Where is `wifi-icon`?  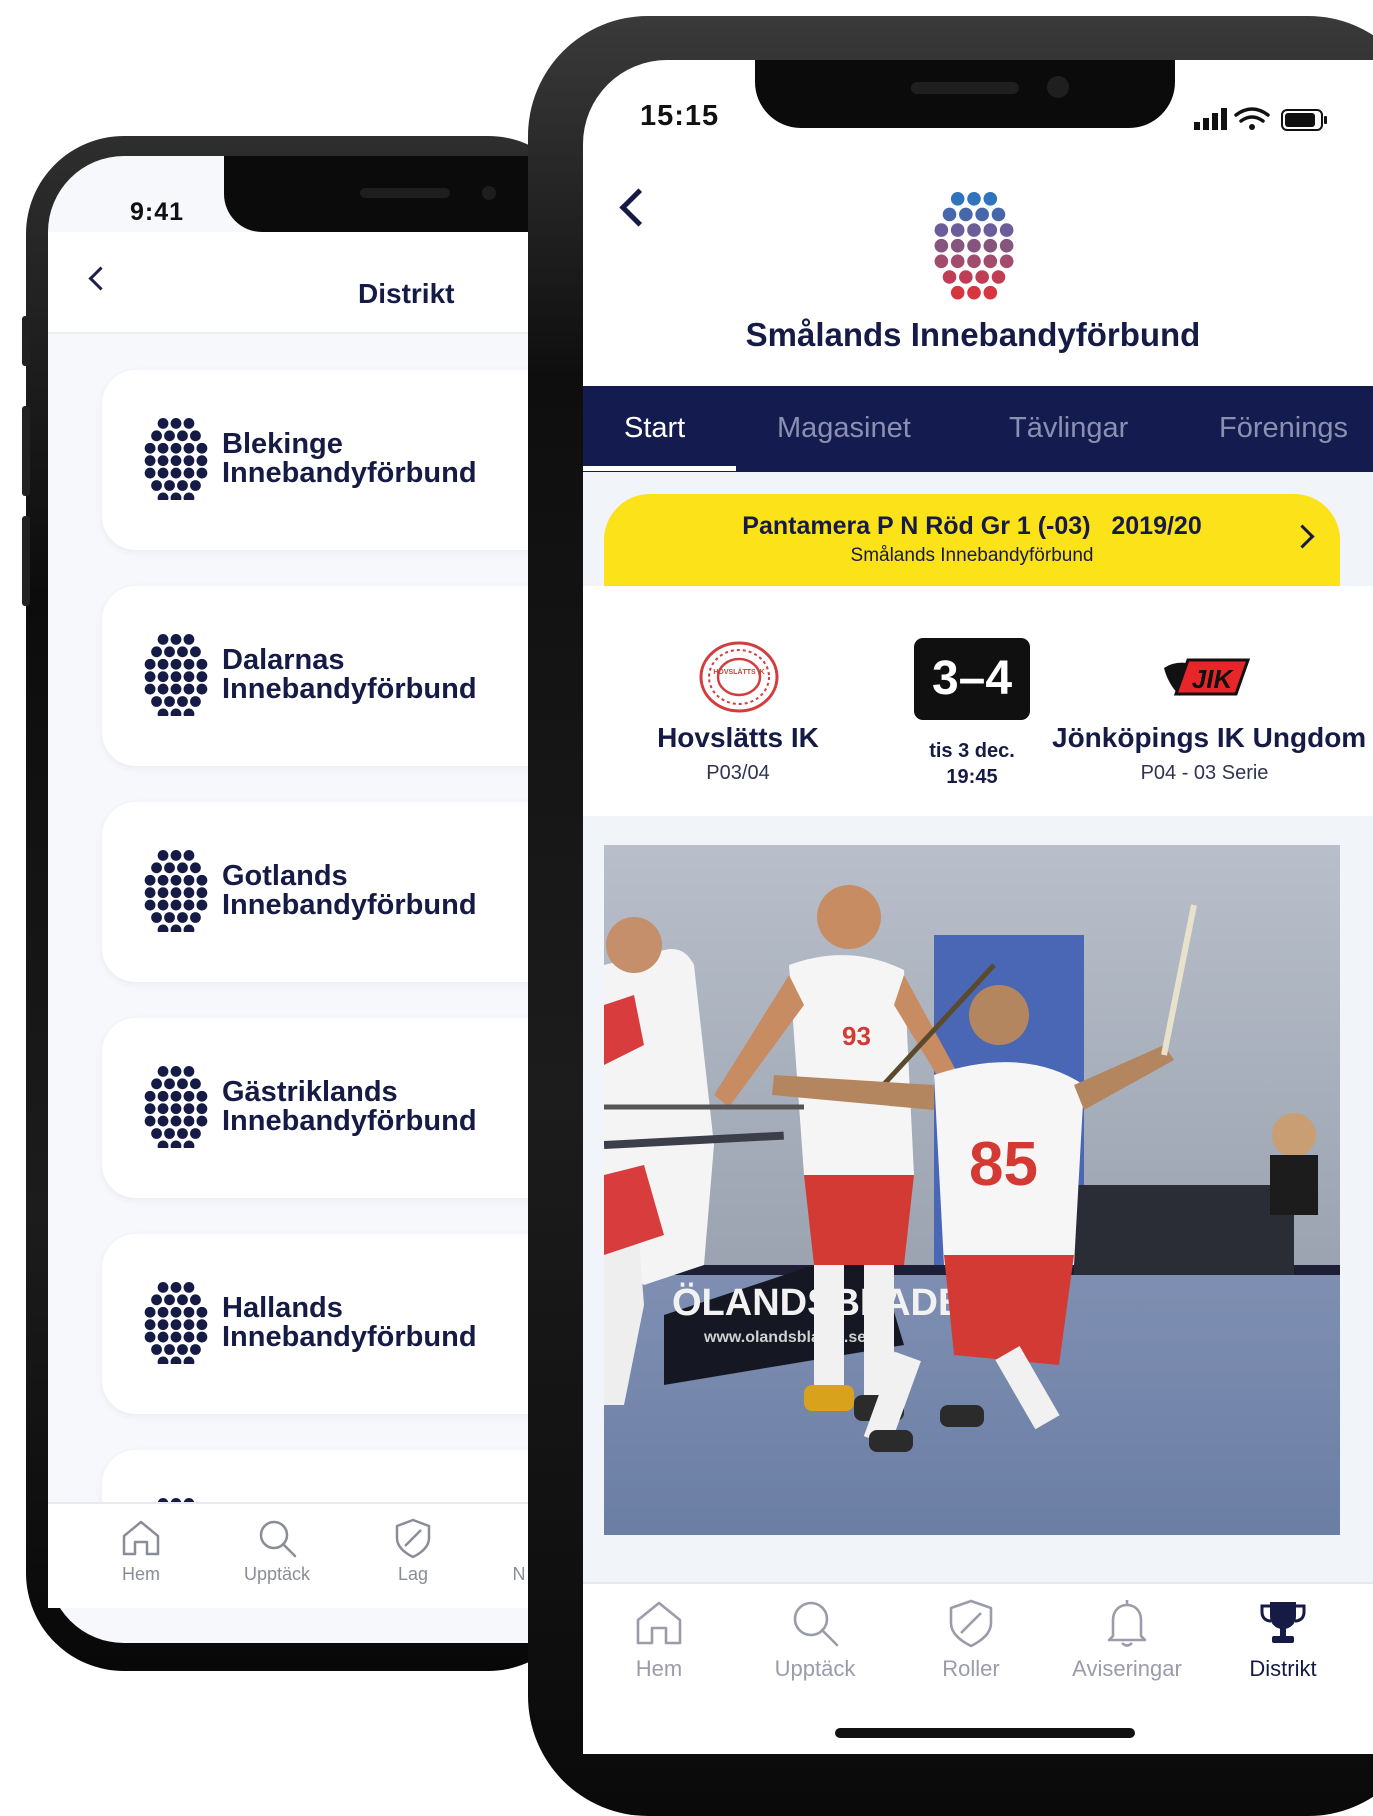 wifi-icon is located at coordinates (1252, 115).